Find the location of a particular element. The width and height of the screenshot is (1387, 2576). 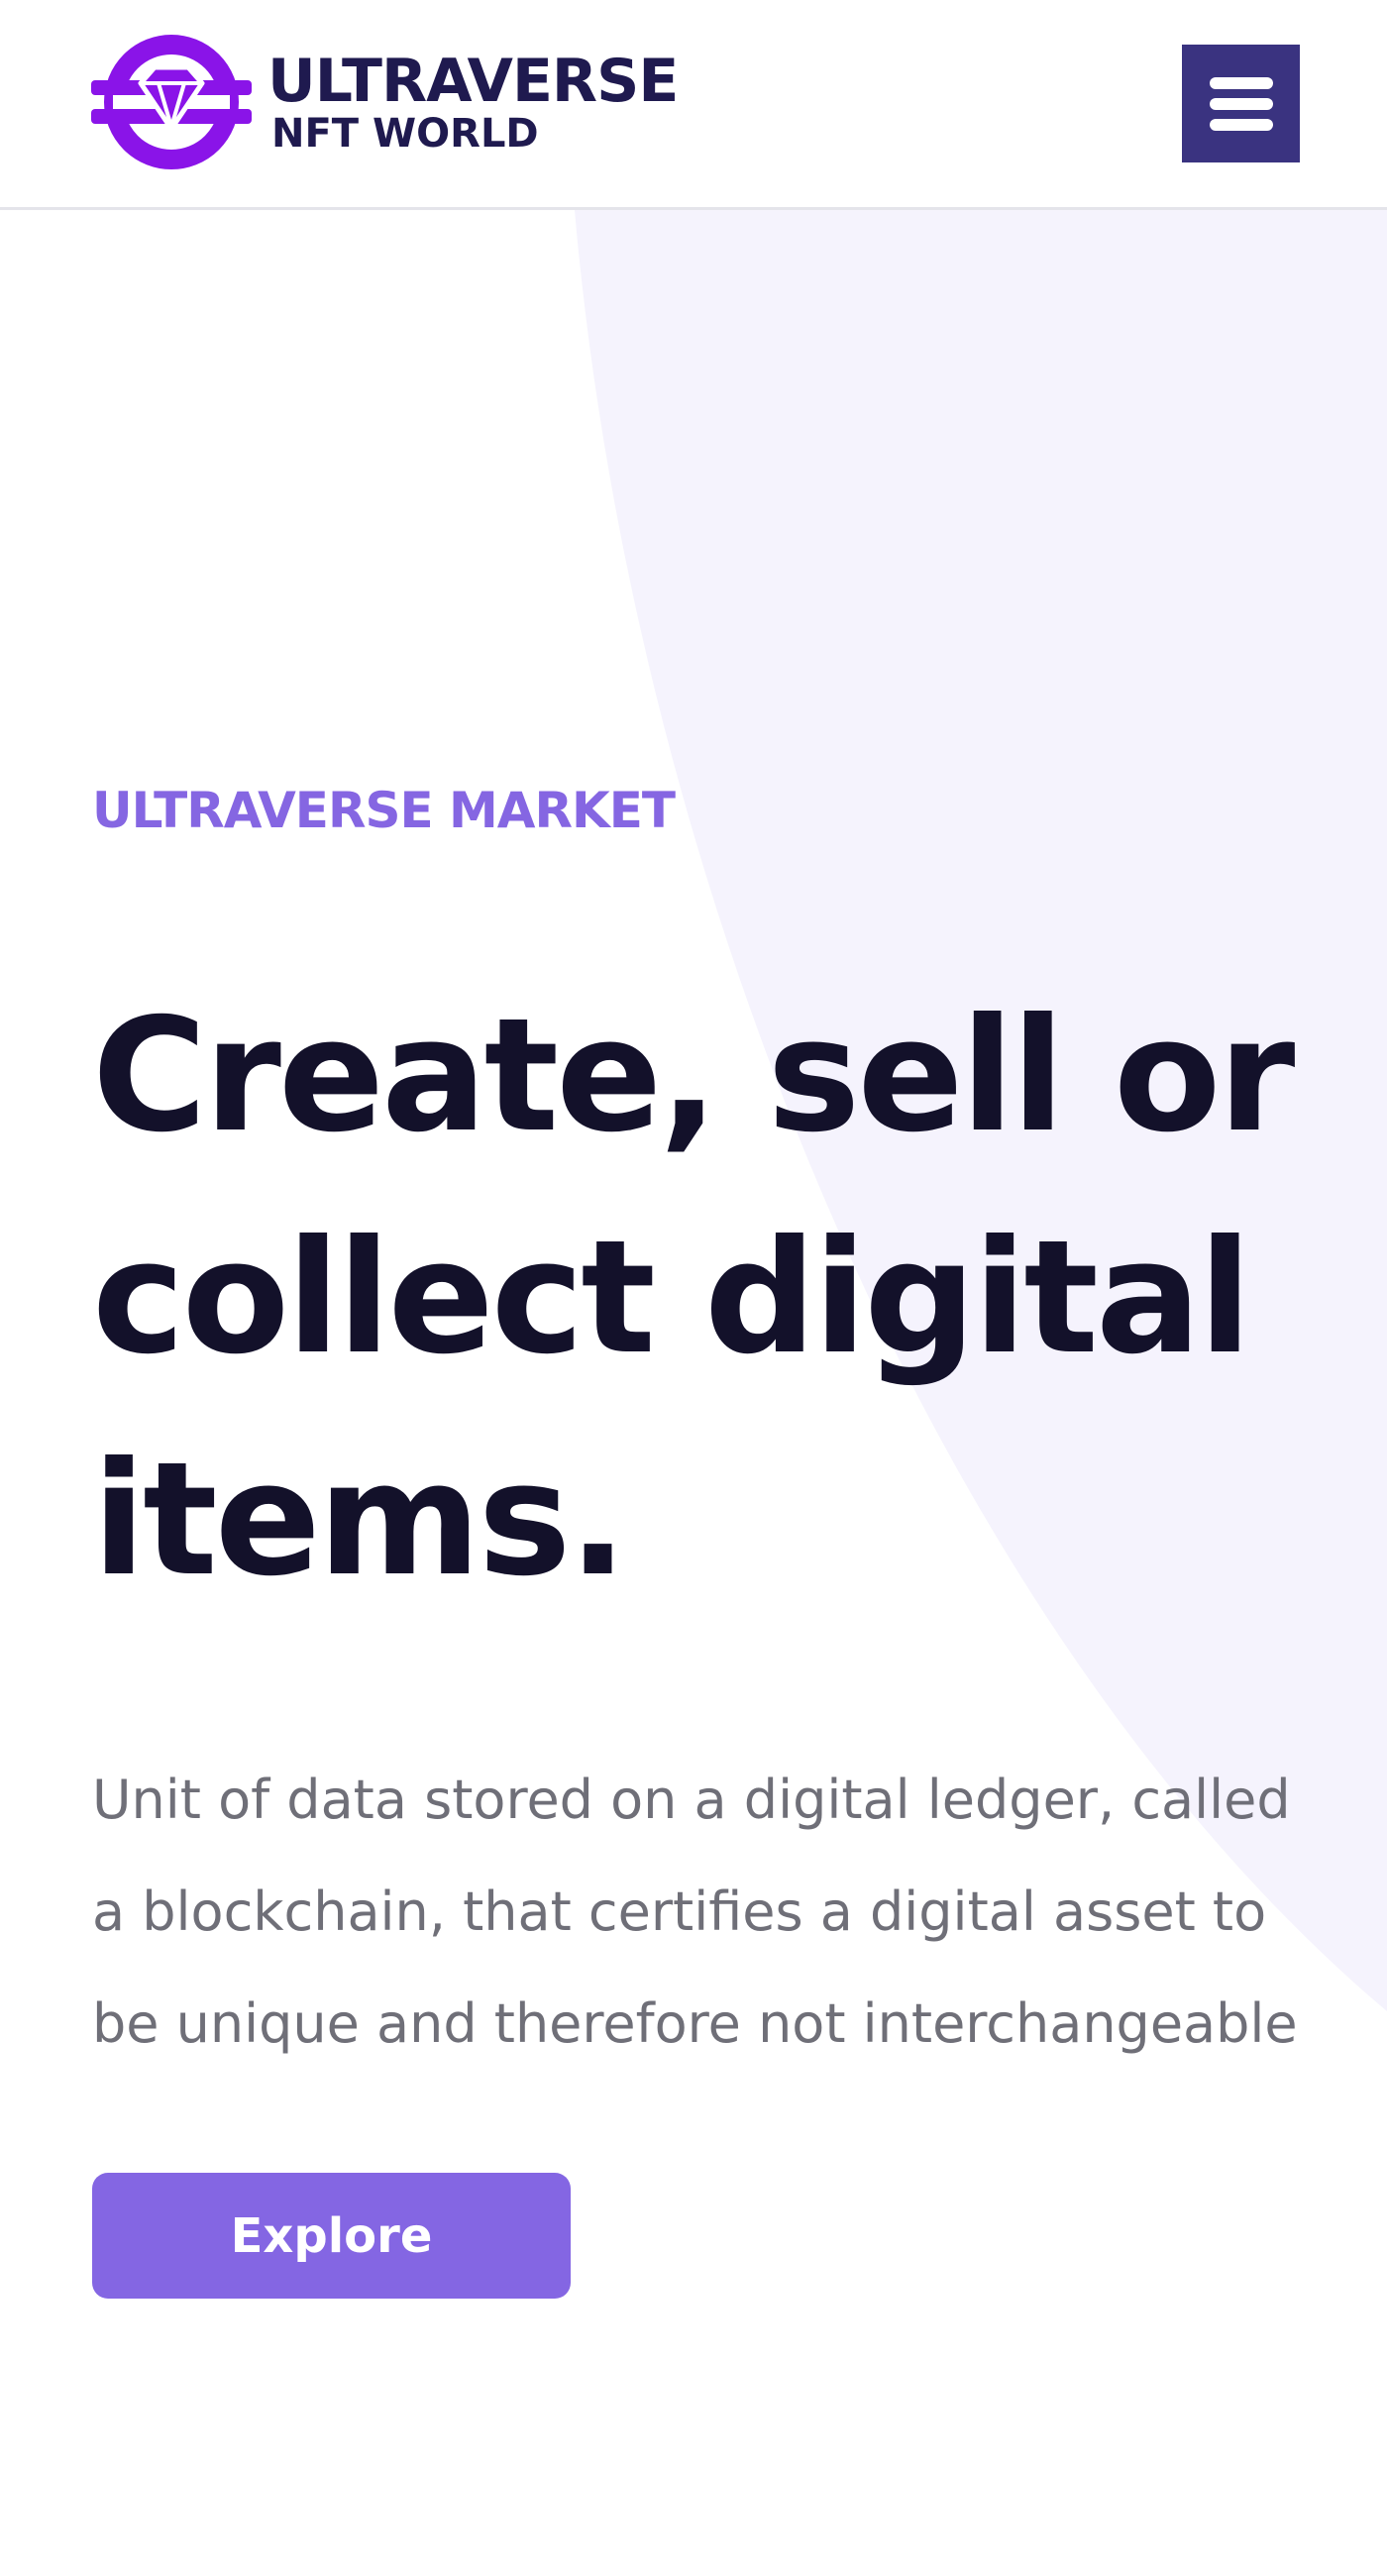

hero-headline-line: collect digital is located at coordinates (672, 1298).